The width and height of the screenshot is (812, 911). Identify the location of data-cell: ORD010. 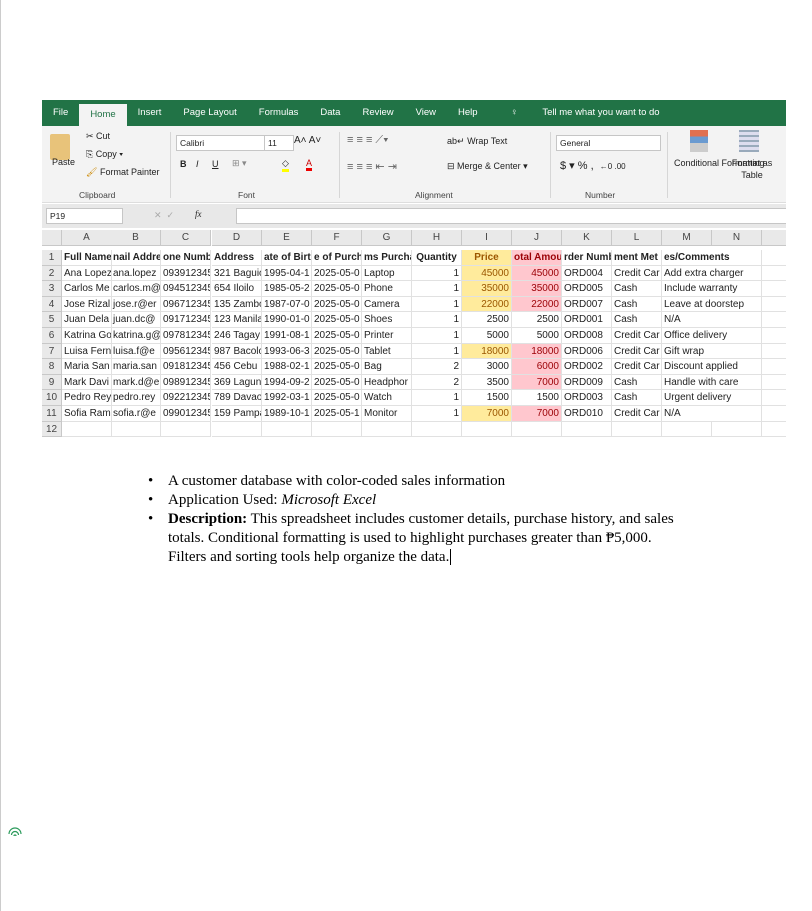
(587, 414).